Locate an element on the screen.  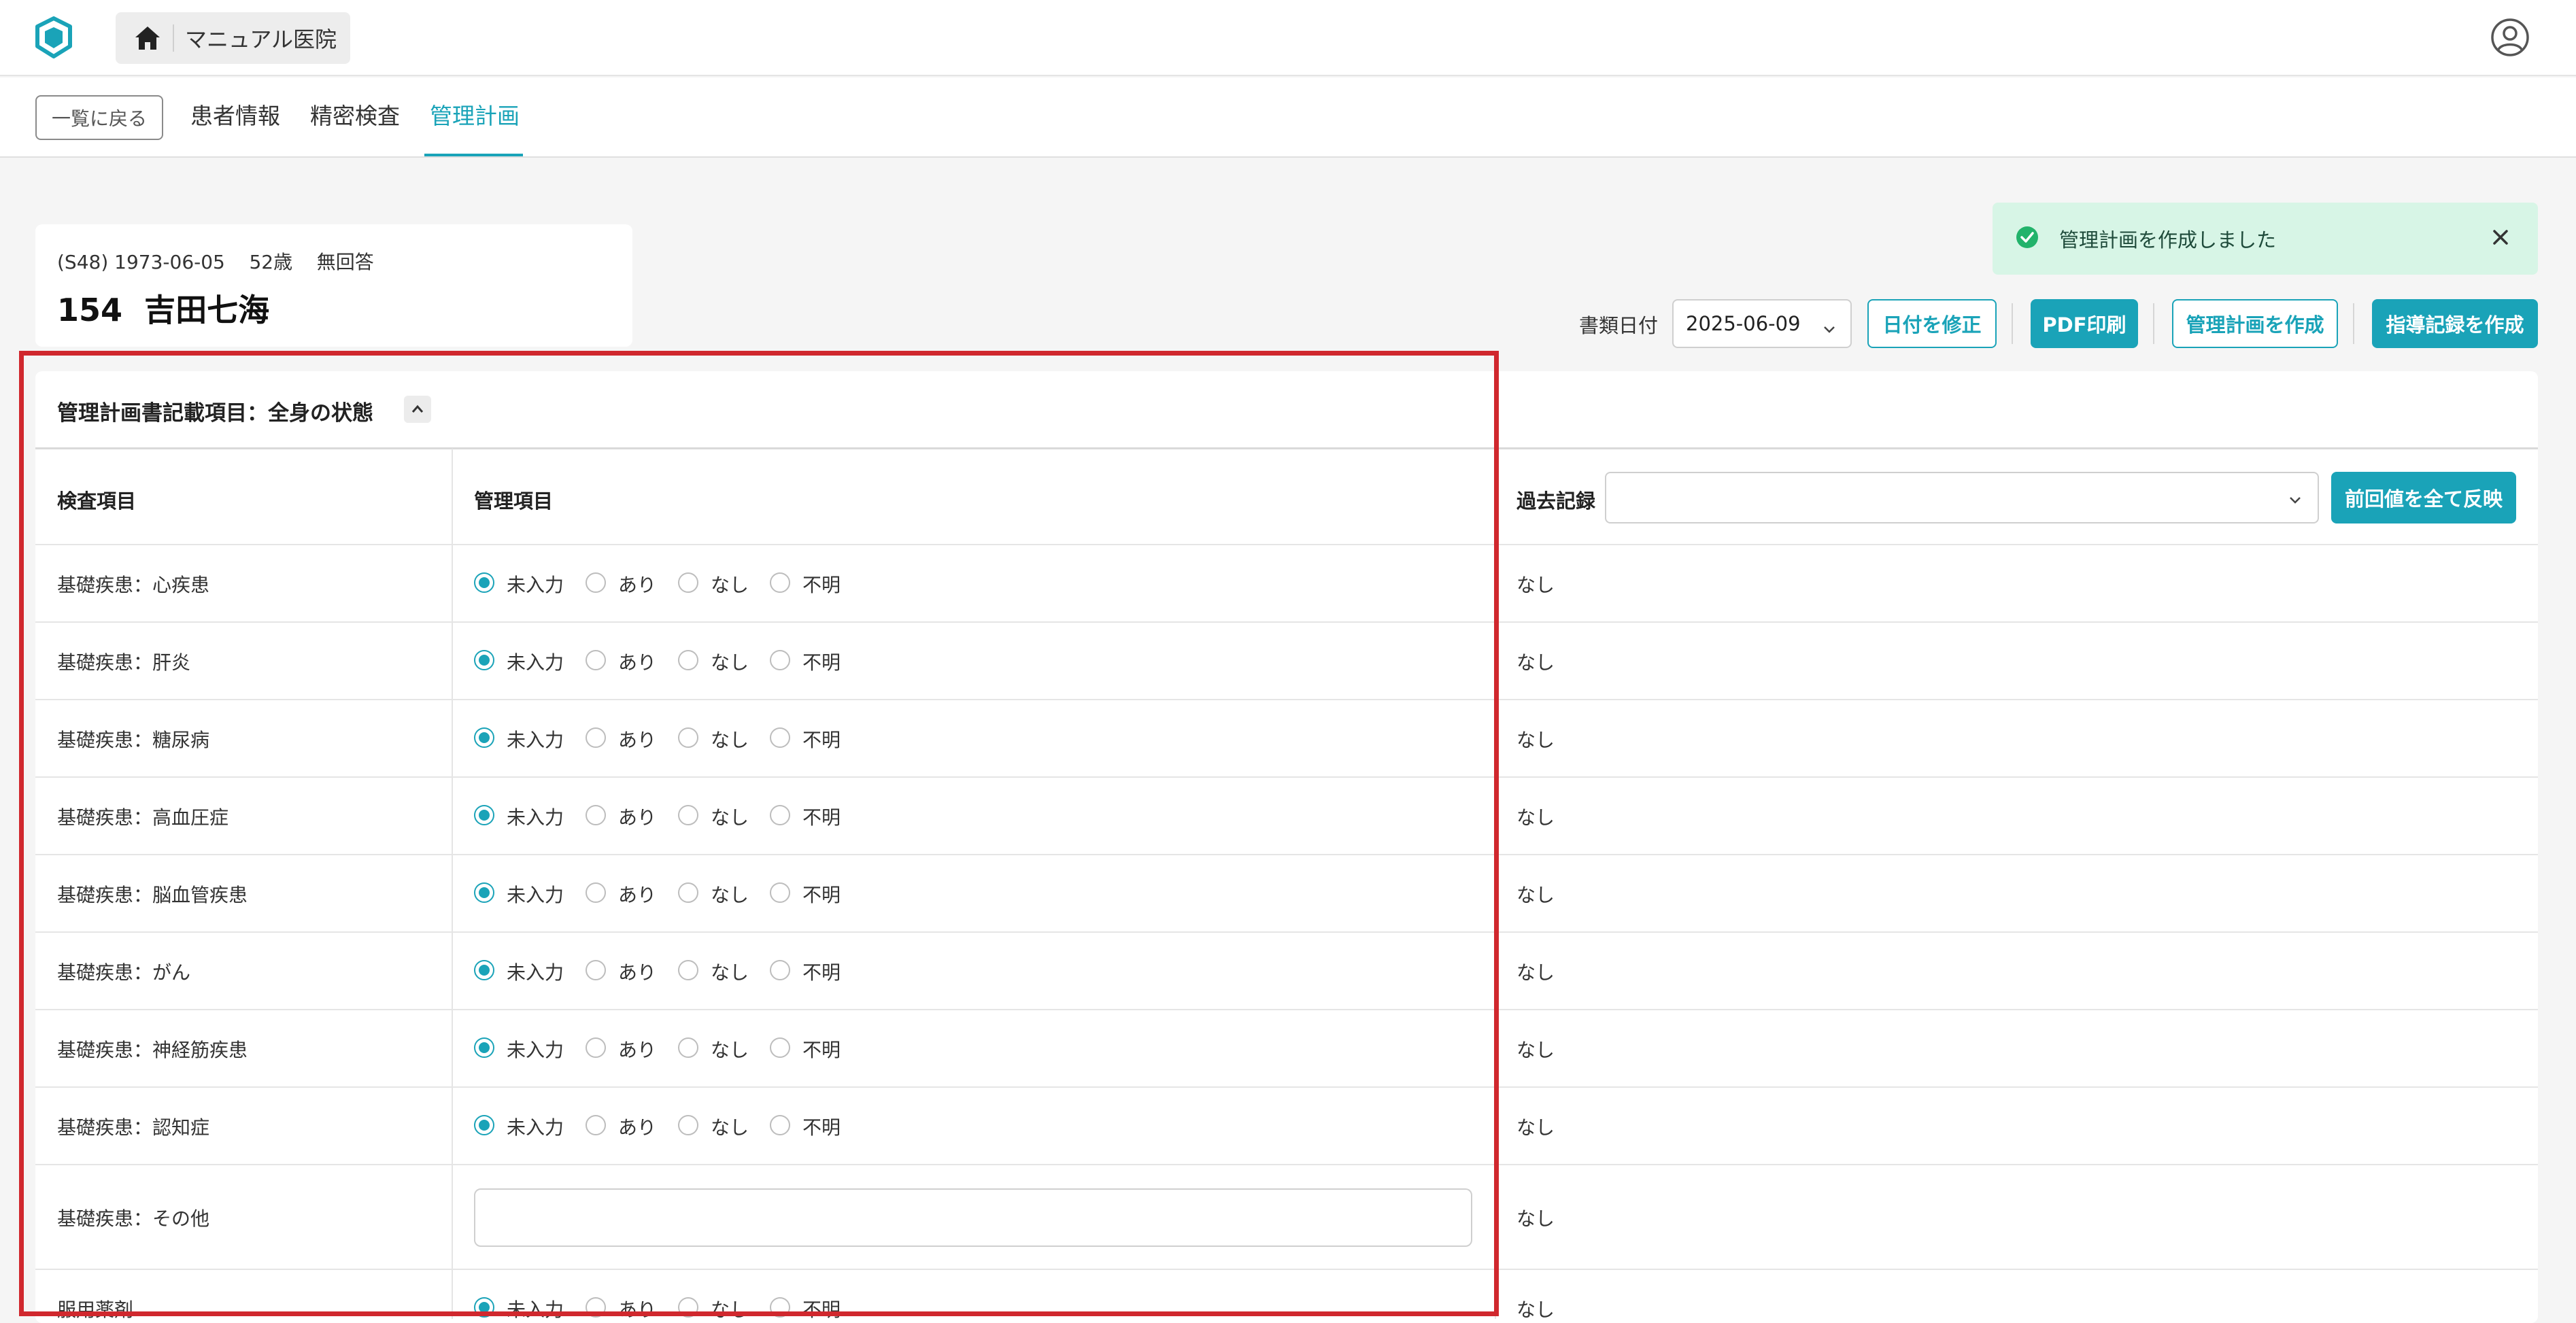
user-circle-icon is located at coordinates (2510, 37).